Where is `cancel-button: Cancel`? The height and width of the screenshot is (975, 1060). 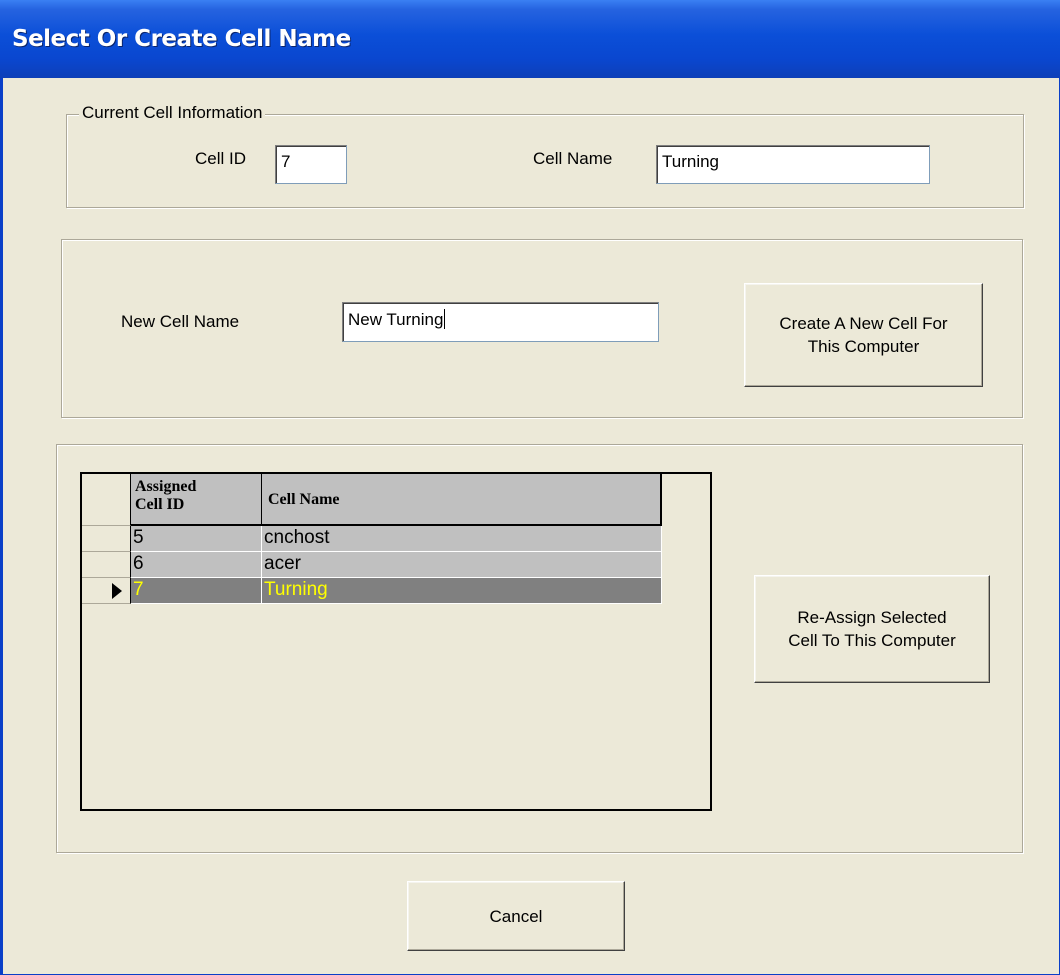 cancel-button: Cancel is located at coordinates (516, 916).